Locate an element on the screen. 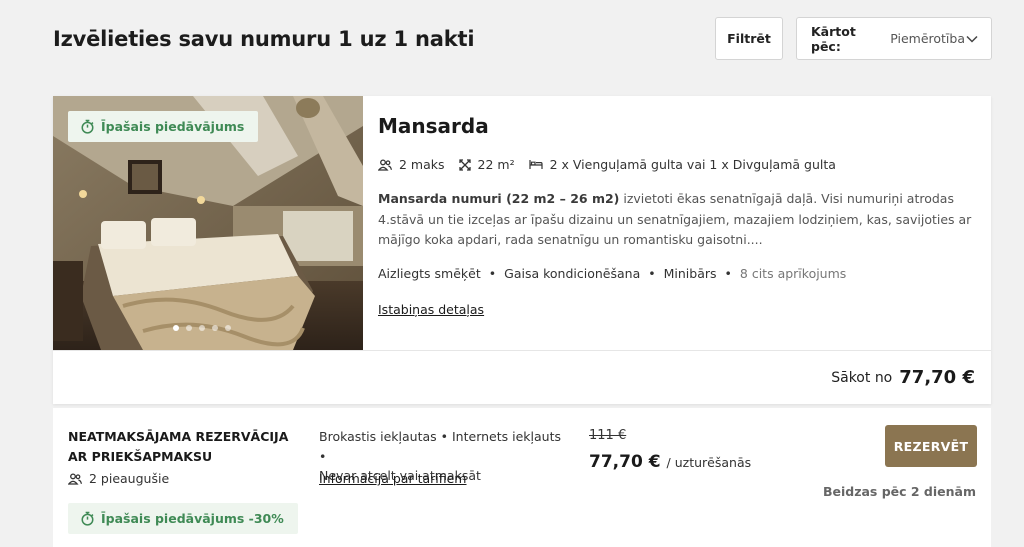  special-offer-badge-label: Īpašais piedāvājums is located at coordinates (173, 126).